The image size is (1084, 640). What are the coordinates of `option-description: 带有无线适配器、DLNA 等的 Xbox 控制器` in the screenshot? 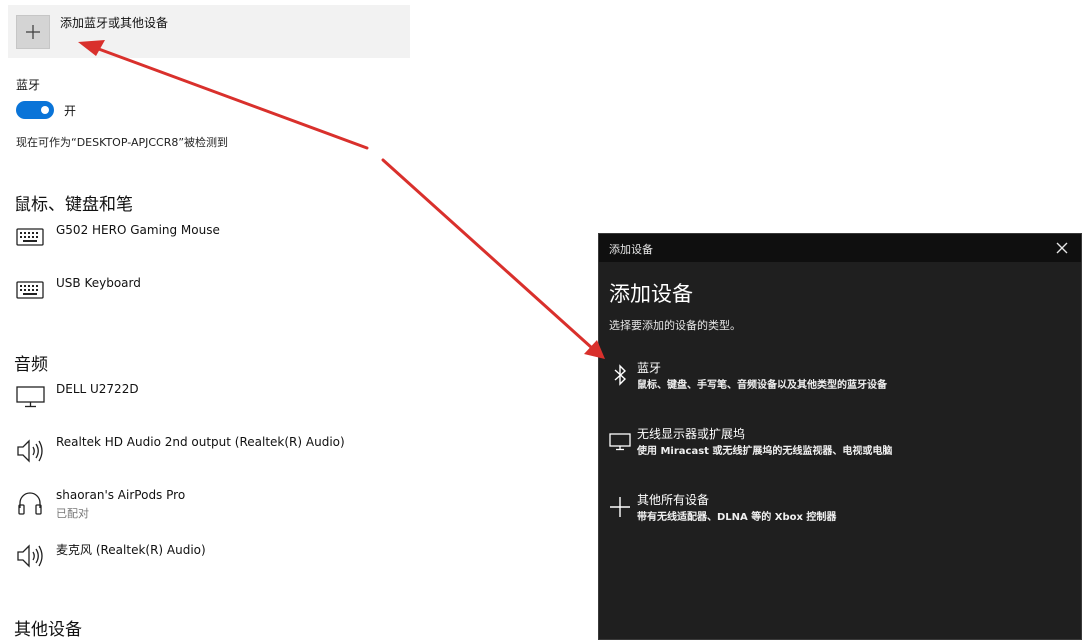 It's located at (737, 517).